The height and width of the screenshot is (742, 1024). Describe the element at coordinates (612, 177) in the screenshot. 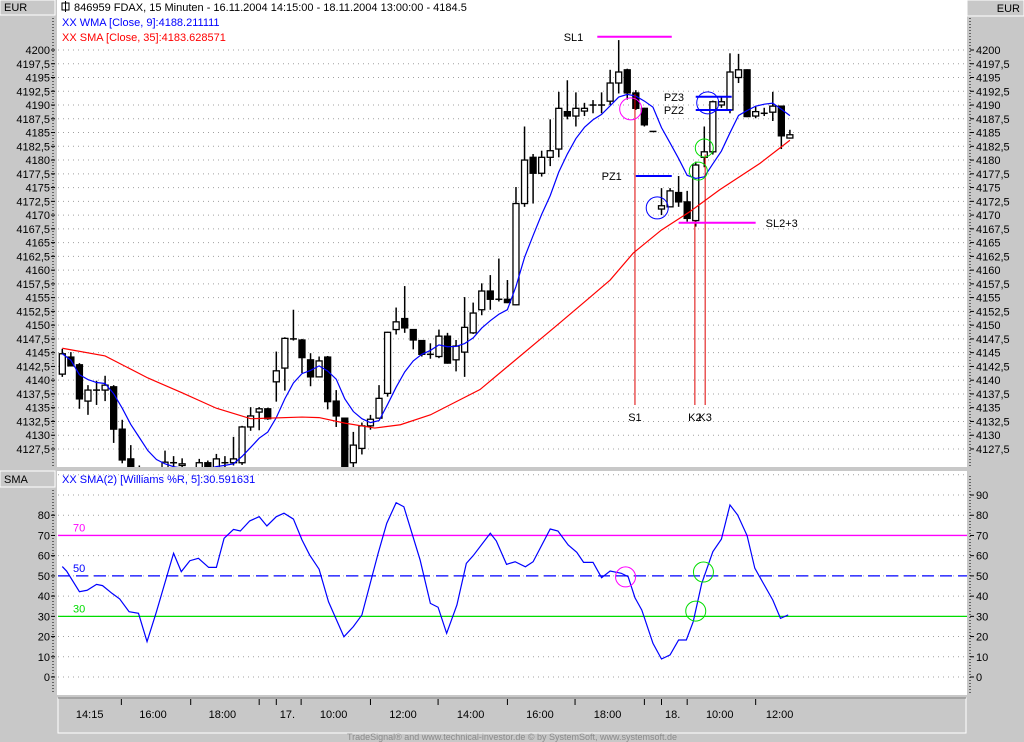

I see `level-marker-label-PZ1: PZ1` at that location.